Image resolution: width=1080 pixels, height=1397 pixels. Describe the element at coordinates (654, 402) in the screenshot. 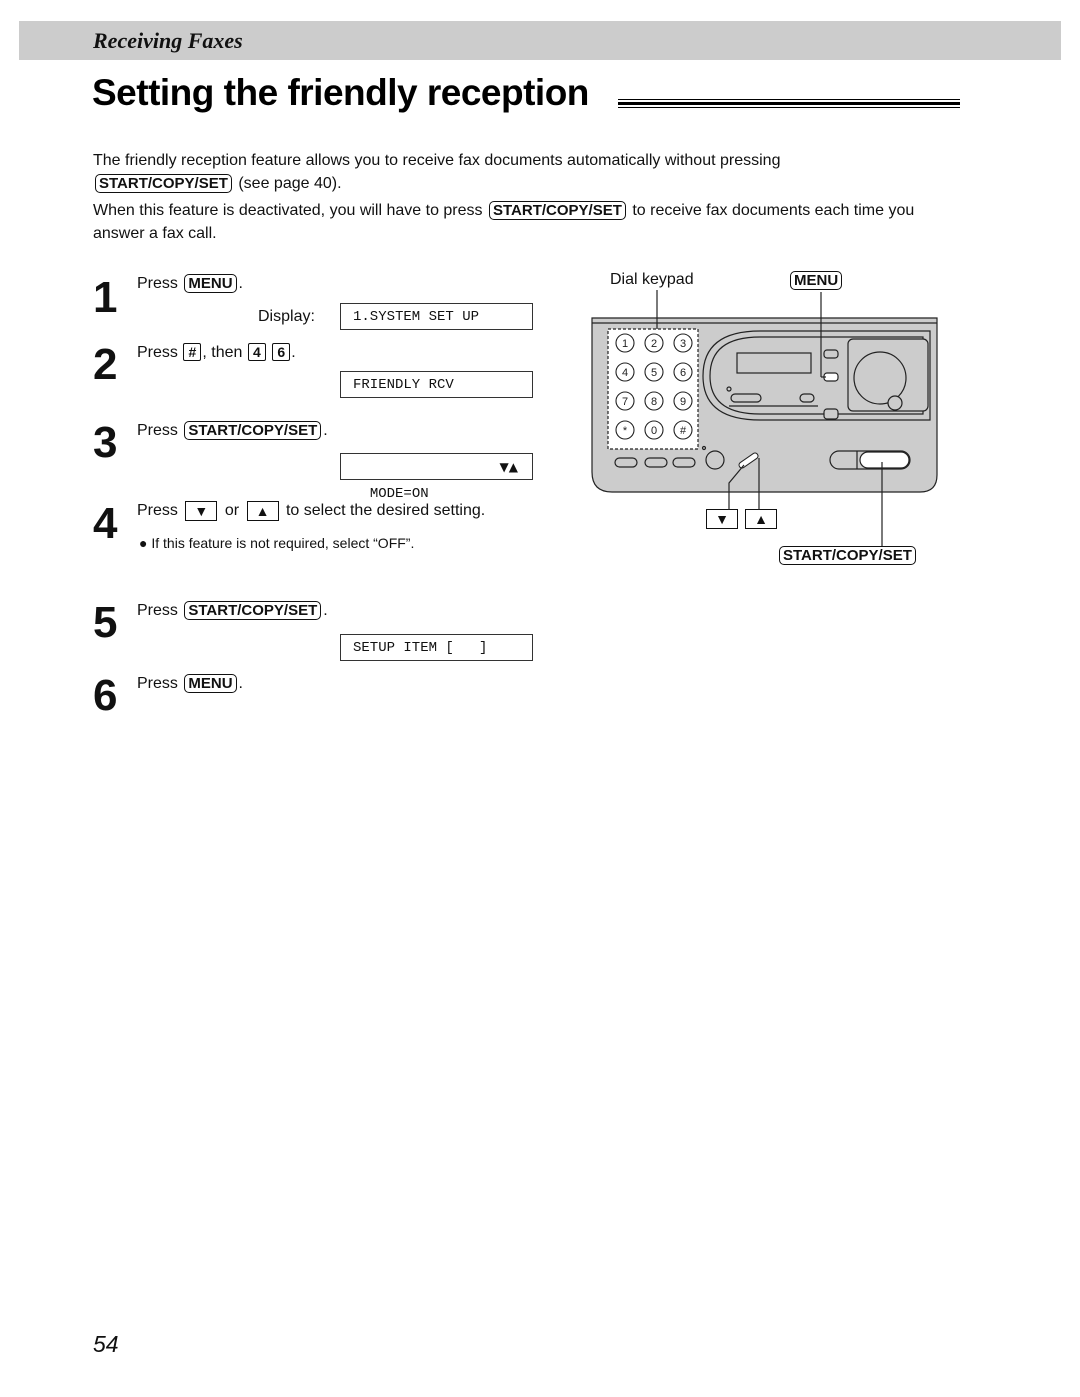

I see `keypad-key-label: 8` at that location.